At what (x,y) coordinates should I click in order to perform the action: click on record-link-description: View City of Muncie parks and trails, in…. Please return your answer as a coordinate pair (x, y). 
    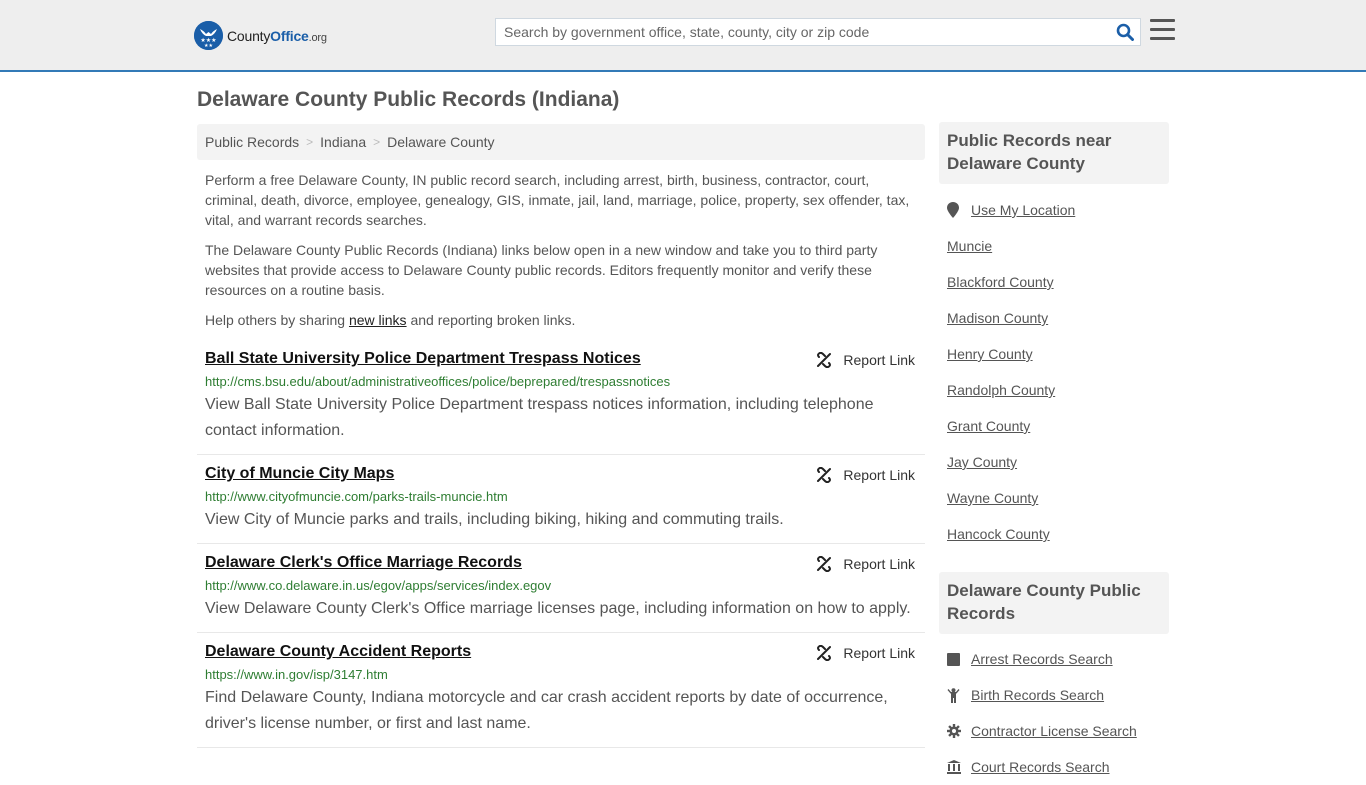
    Looking at the image, I should click on (494, 519).